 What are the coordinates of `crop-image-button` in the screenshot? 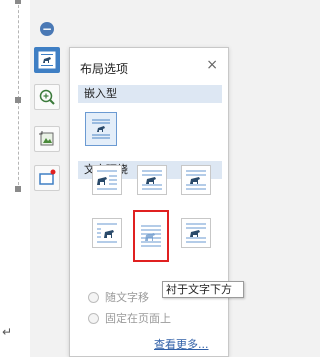 It's located at (47, 139).